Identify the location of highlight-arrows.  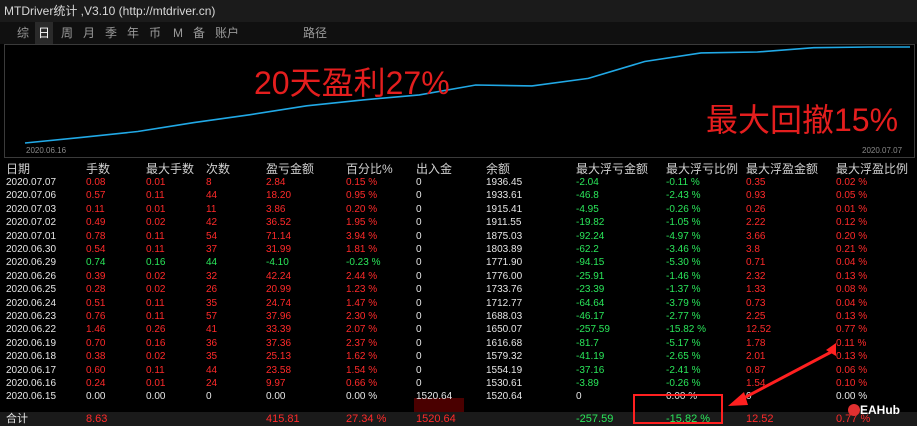
(782, 374).